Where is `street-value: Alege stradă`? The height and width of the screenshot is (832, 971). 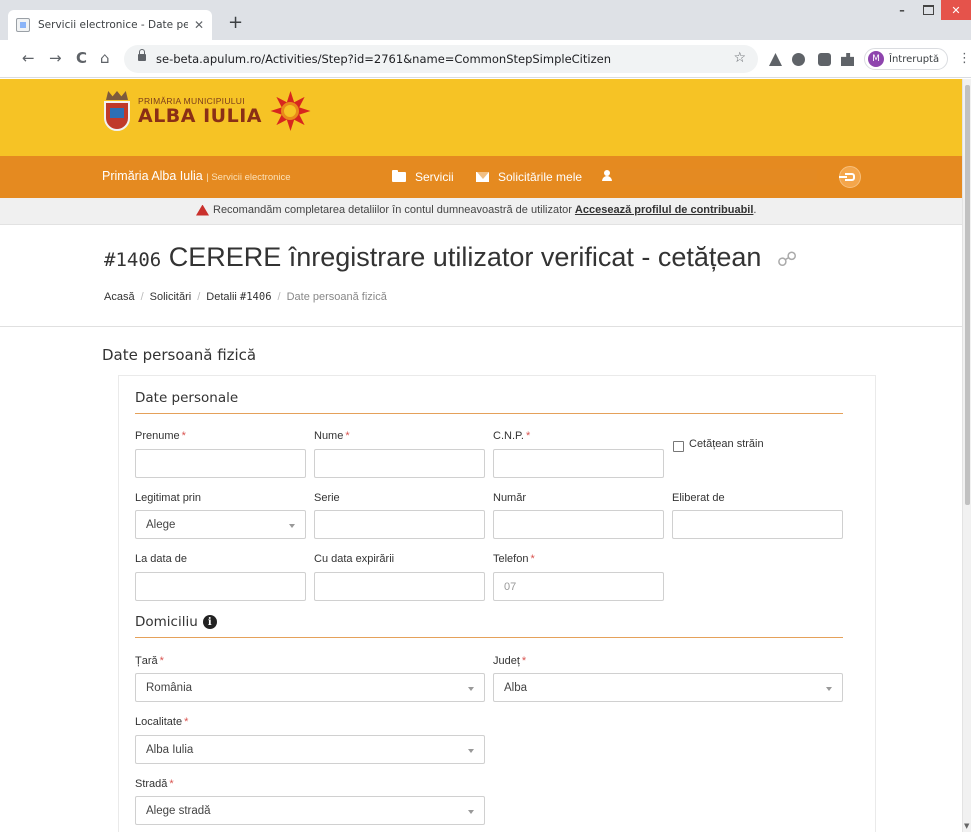
street-value: Alege stradă is located at coordinates (178, 810).